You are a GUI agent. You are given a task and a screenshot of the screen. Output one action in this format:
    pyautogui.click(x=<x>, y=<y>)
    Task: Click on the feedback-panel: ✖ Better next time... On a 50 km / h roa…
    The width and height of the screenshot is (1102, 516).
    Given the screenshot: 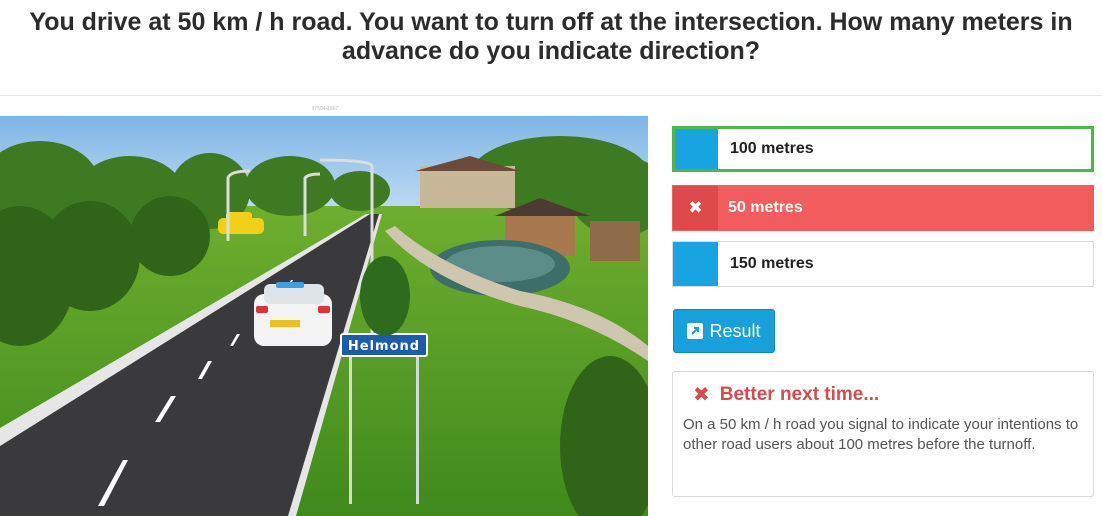 What is the action you would take?
    pyautogui.click(x=883, y=434)
    